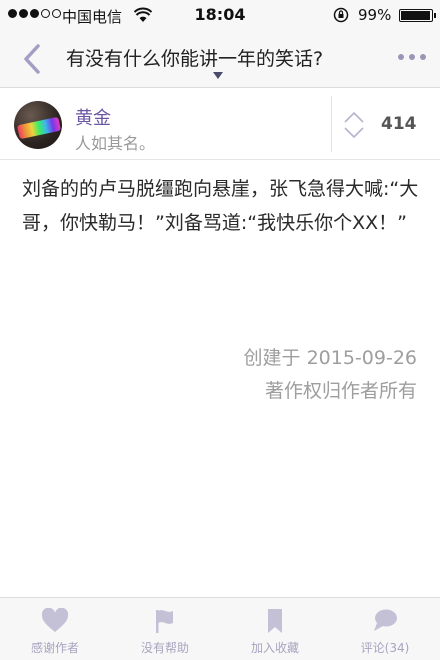  Describe the element at coordinates (399, 124) in the screenshot. I see `vote-count: 414` at that location.